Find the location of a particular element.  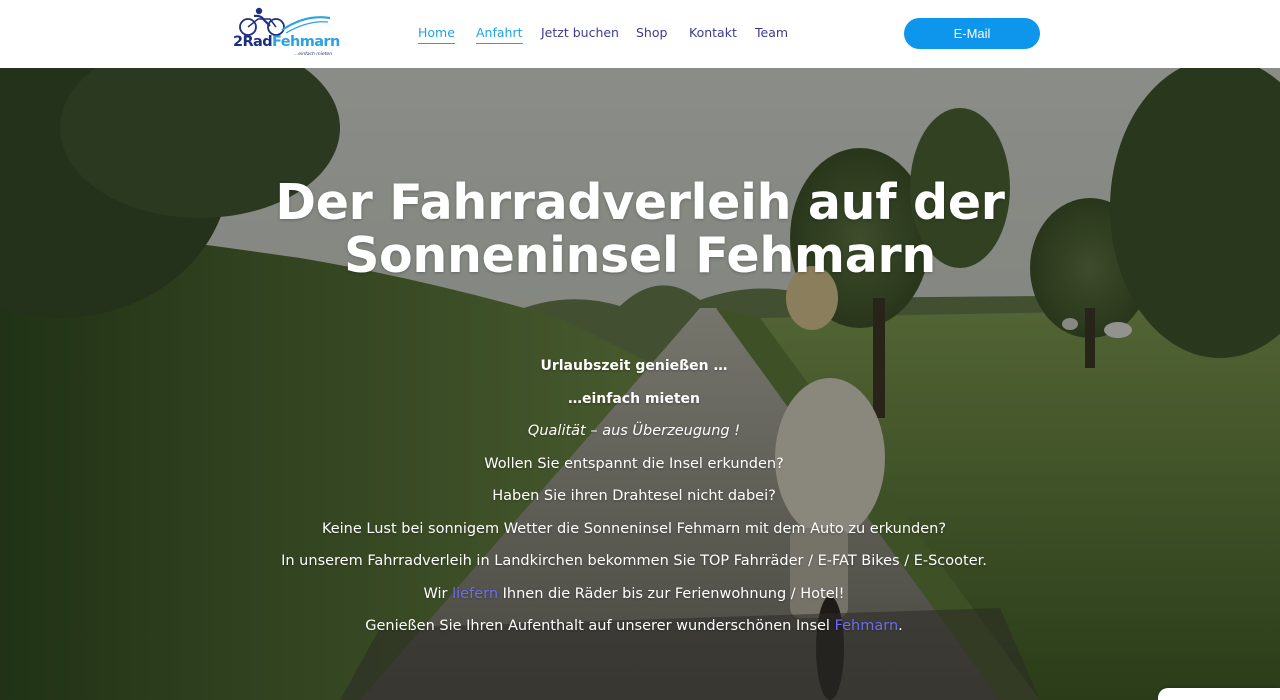

logo-wordmark: 2RadFehmarn is located at coordinates (286, 42).